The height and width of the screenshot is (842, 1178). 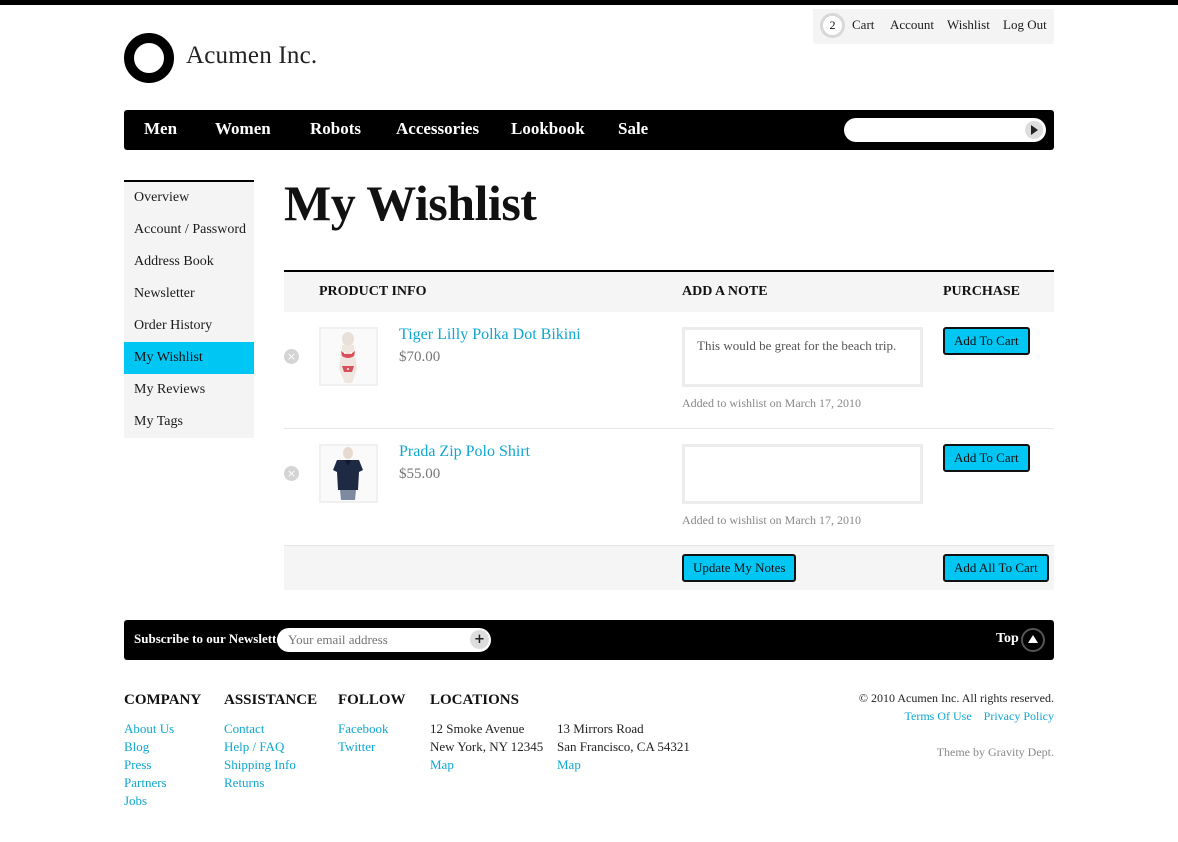 What do you see at coordinates (135, 801) in the screenshot?
I see `footer-link-jobs: Jobs` at bounding box center [135, 801].